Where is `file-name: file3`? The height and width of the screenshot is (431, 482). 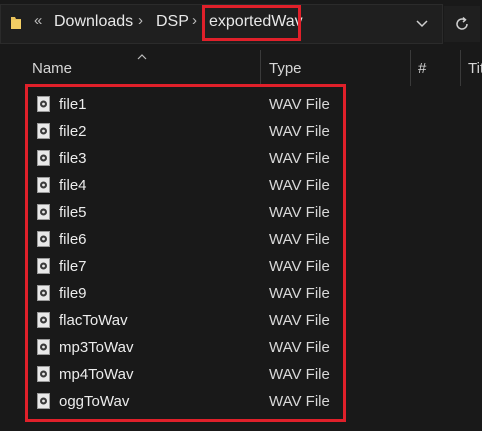 file-name: file3 is located at coordinates (73, 158).